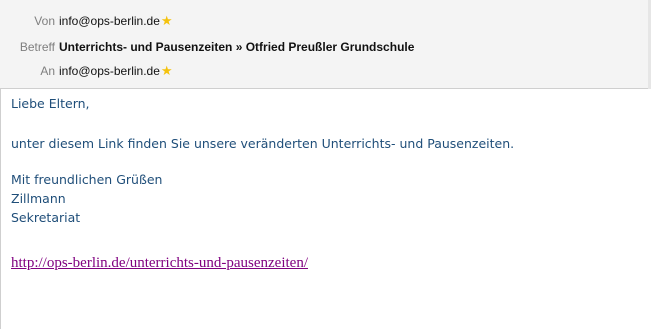 Image resolution: width=651 pixels, height=329 pixels. I want to click on from-label: Von, so click(44, 21).